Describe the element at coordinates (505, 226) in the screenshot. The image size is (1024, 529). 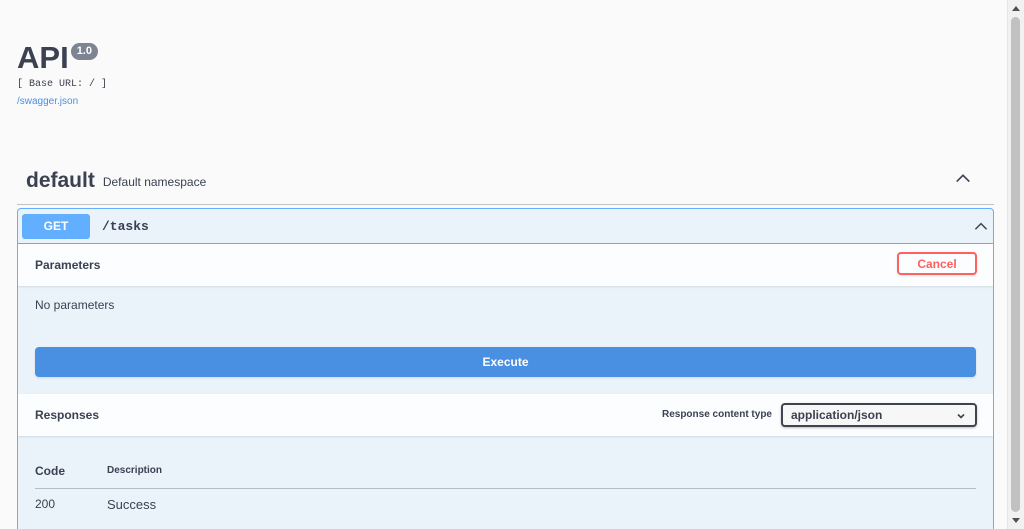
I see `opblock-summary: GET /tasks` at that location.